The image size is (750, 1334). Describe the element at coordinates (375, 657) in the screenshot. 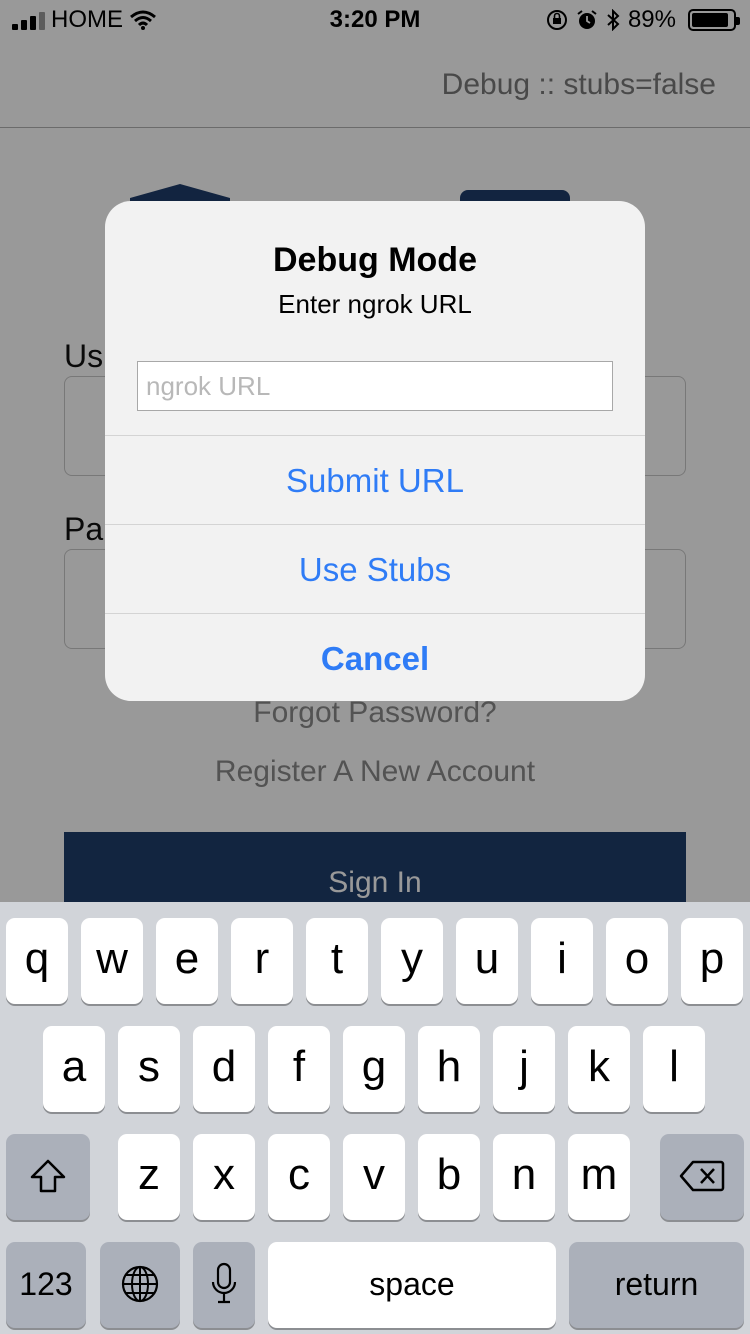

I see `cancel-button: Cancel` at that location.